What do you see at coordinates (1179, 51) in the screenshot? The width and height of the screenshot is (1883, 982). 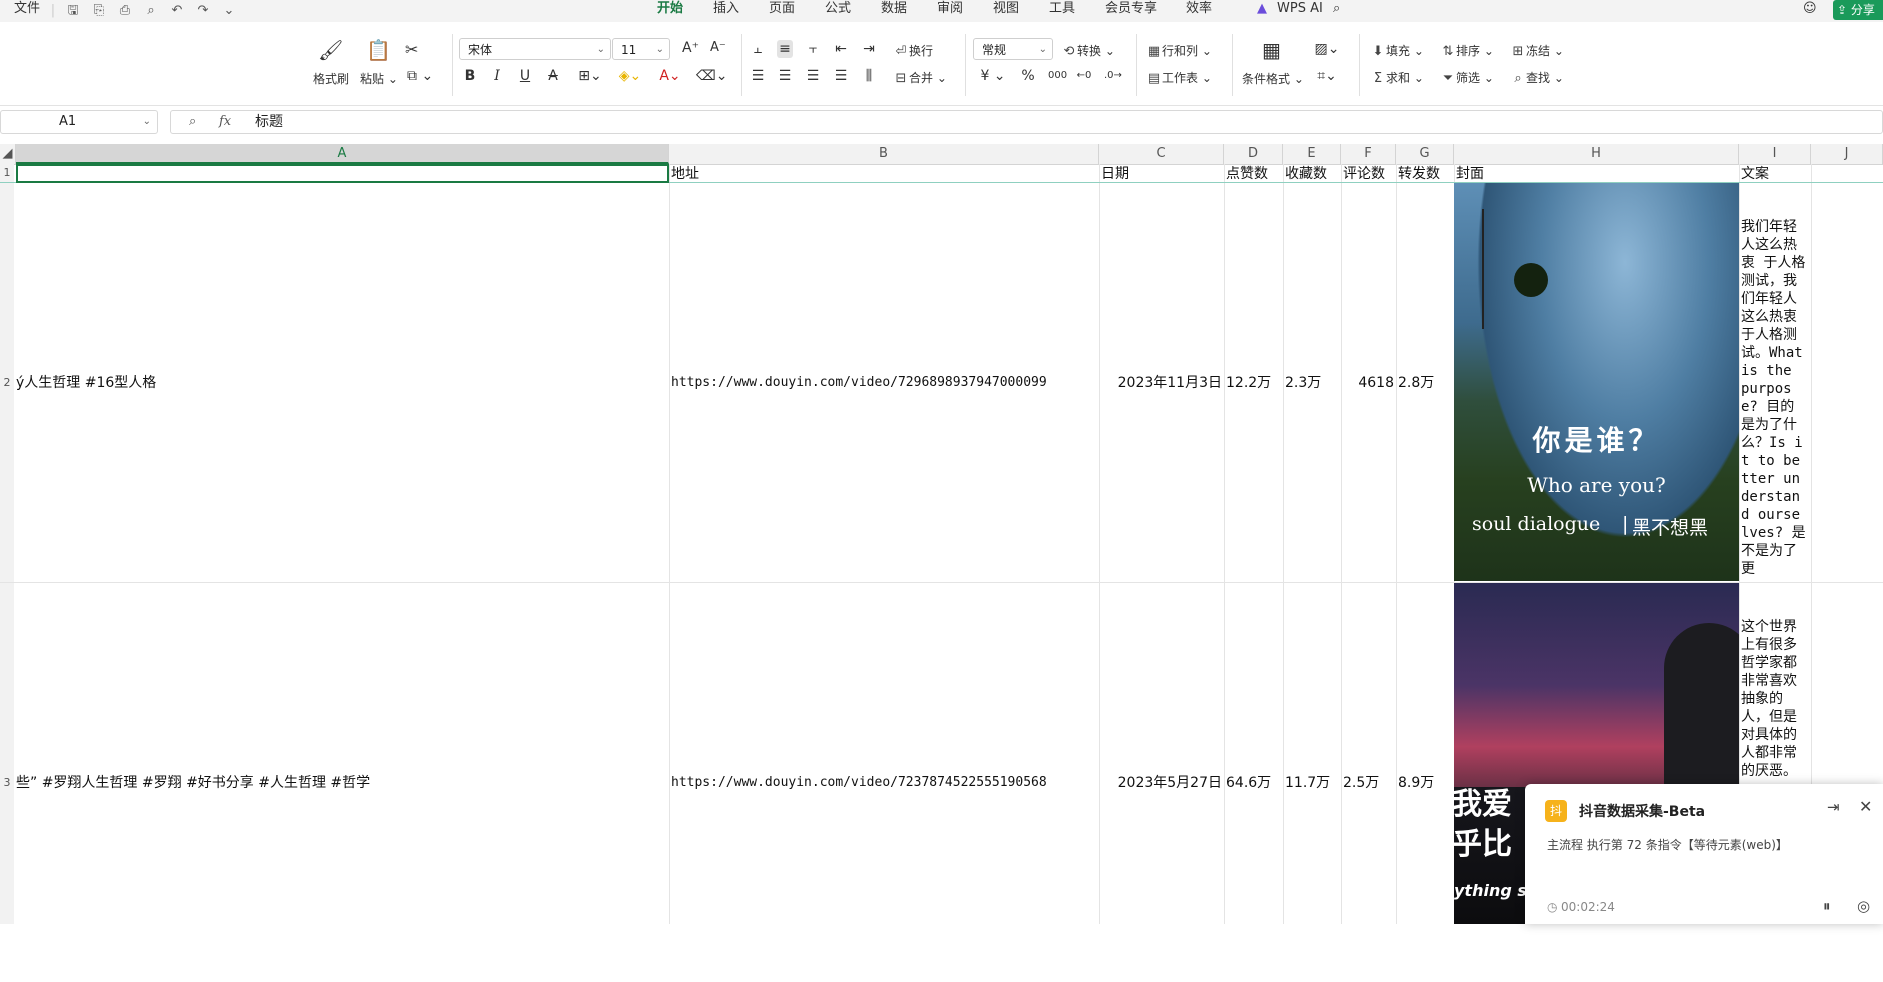 I see `rows-cols-button: ▦ 行和列 ⌄` at bounding box center [1179, 51].